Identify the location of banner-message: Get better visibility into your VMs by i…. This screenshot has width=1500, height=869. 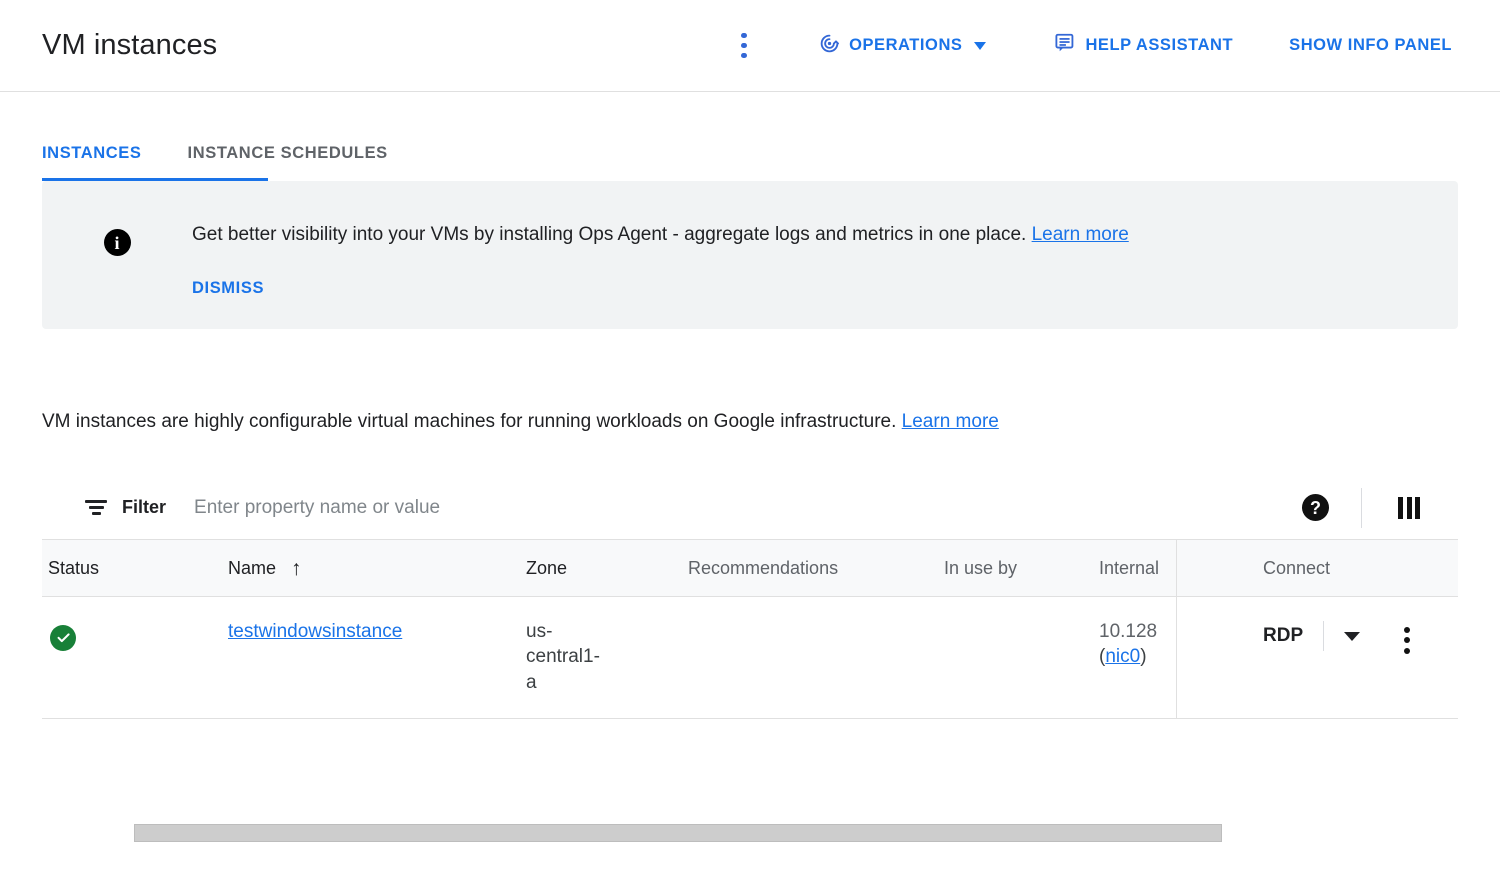
(660, 235).